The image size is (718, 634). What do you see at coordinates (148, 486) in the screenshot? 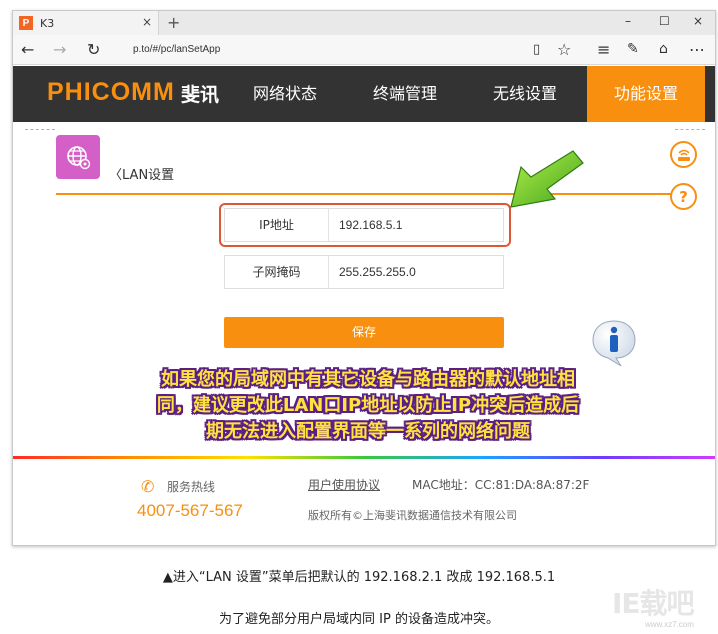
I see `phone-icon: ✆` at bounding box center [148, 486].